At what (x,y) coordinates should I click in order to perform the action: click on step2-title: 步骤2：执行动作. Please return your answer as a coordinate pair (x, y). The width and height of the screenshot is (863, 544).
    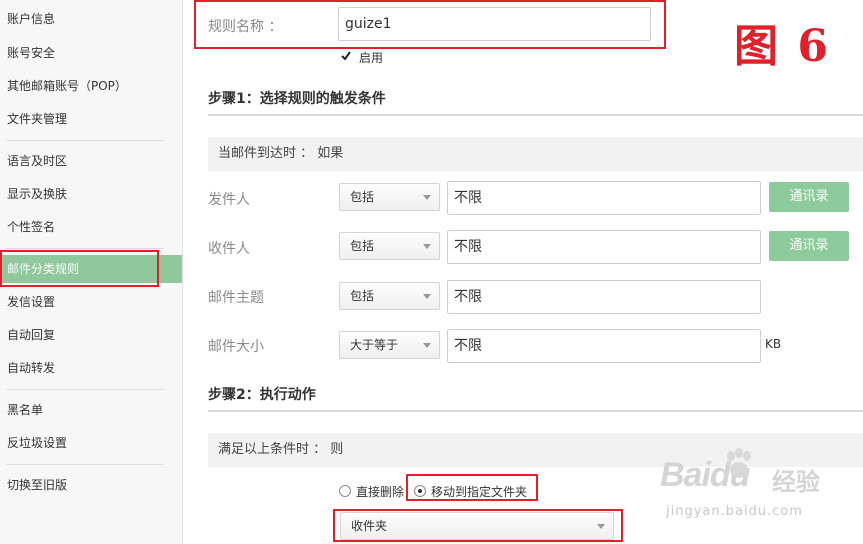
    Looking at the image, I should click on (262, 395).